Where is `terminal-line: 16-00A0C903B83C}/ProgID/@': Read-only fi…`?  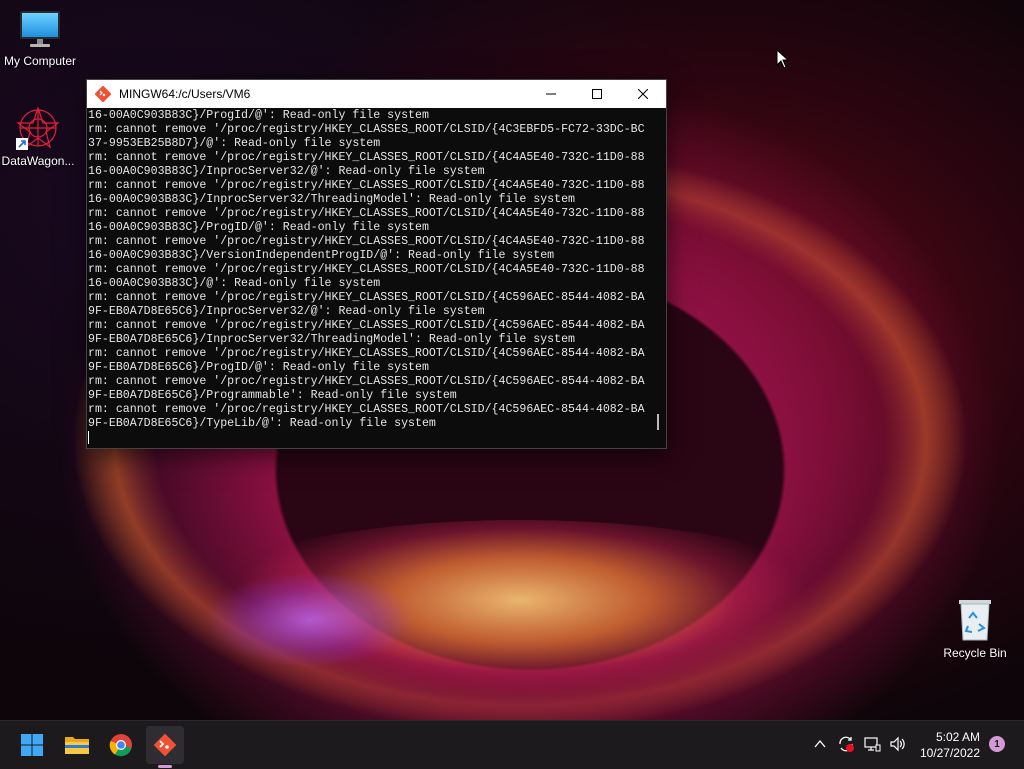 terminal-line: 16-00A0C903B83C}/ProgID/@': Read-only fi… is located at coordinates (258, 227).